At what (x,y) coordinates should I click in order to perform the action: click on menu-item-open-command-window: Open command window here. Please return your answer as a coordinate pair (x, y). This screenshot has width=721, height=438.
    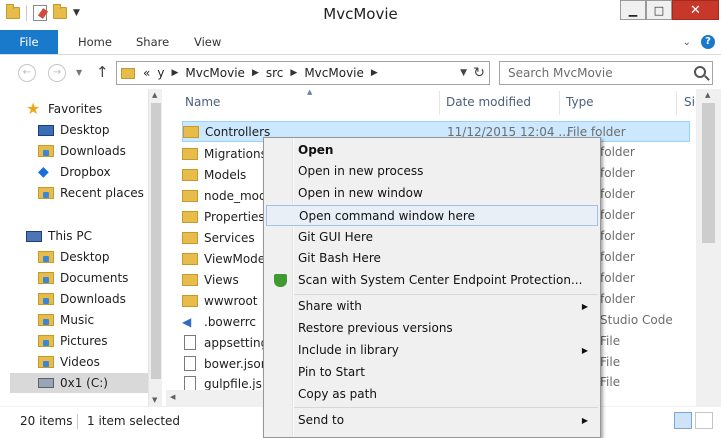
    Looking at the image, I should click on (432, 215).